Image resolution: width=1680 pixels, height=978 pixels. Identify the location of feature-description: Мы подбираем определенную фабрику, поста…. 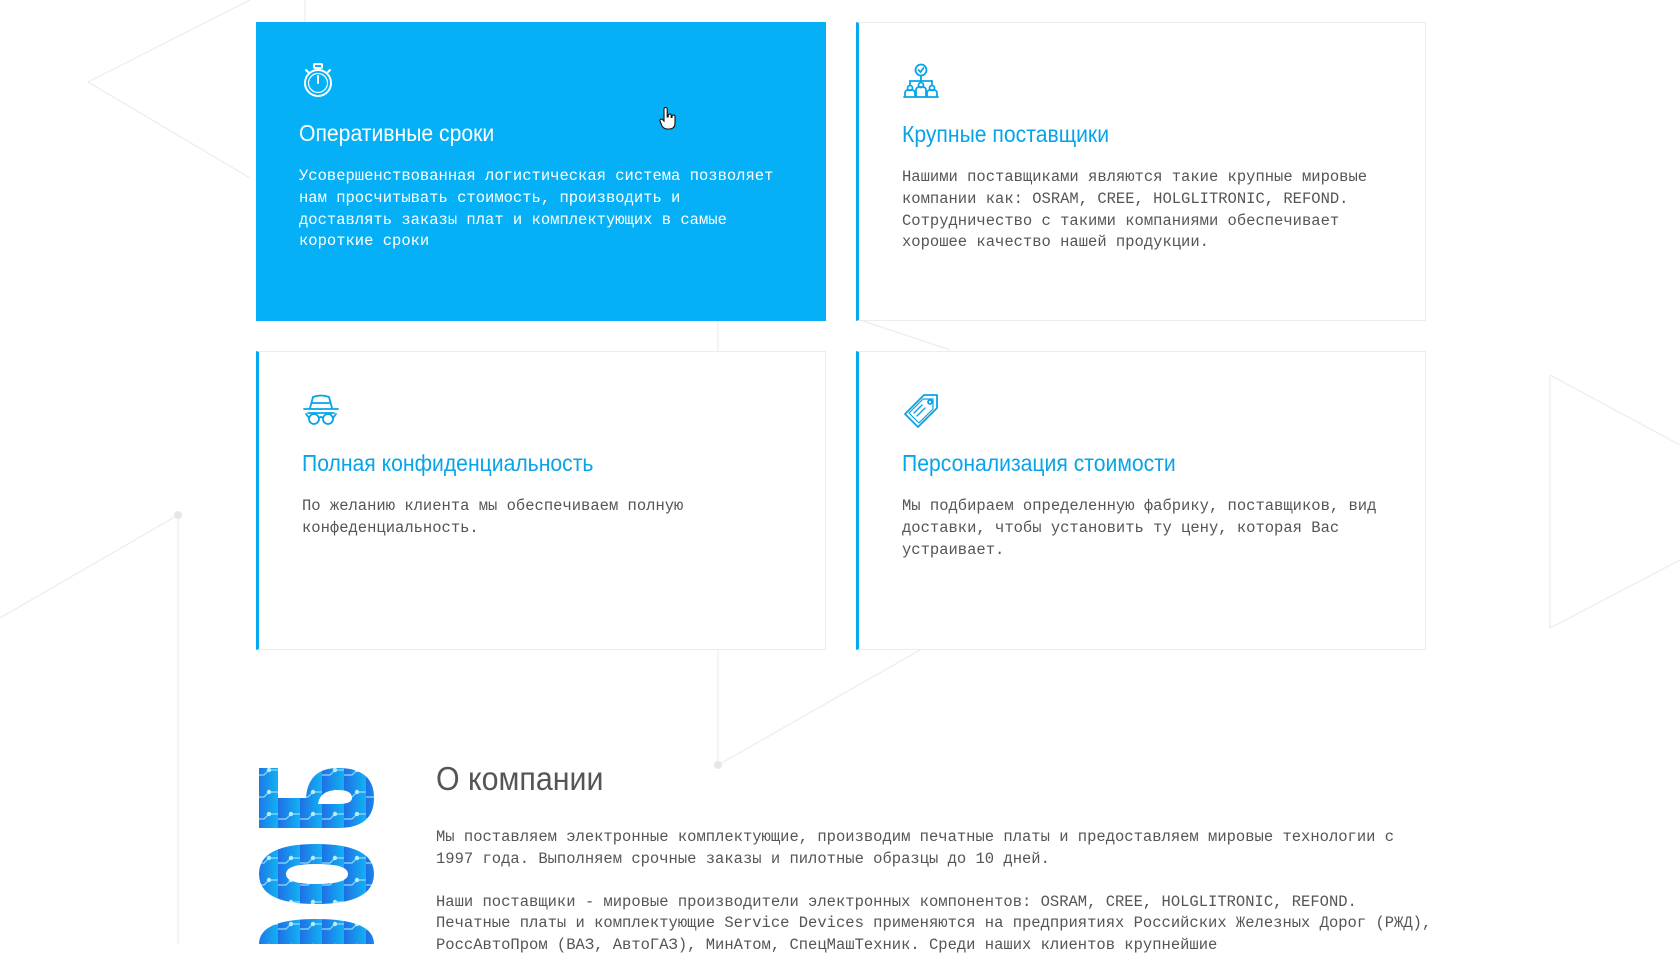
(1139, 528).